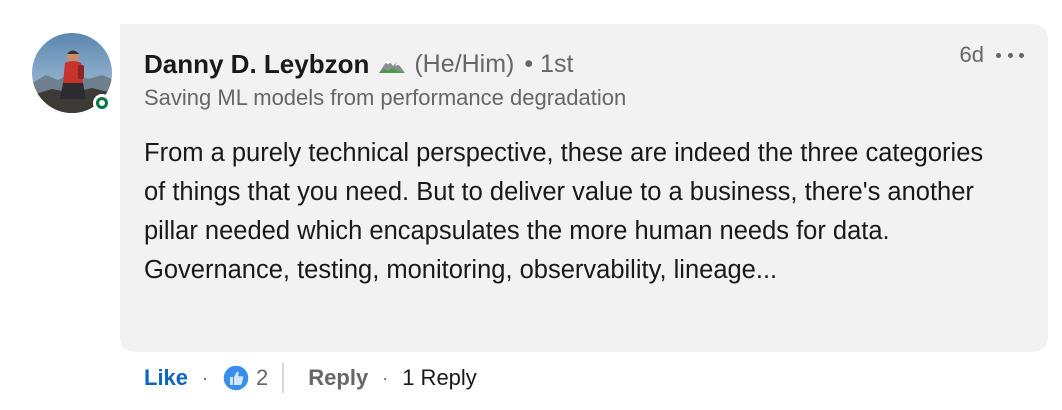 Image resolution: width=1062 pixels, height=410 pixels. I want to click on comment-header: Danny D. Leybzon (He/Him) • 1st, so click(358, 64).